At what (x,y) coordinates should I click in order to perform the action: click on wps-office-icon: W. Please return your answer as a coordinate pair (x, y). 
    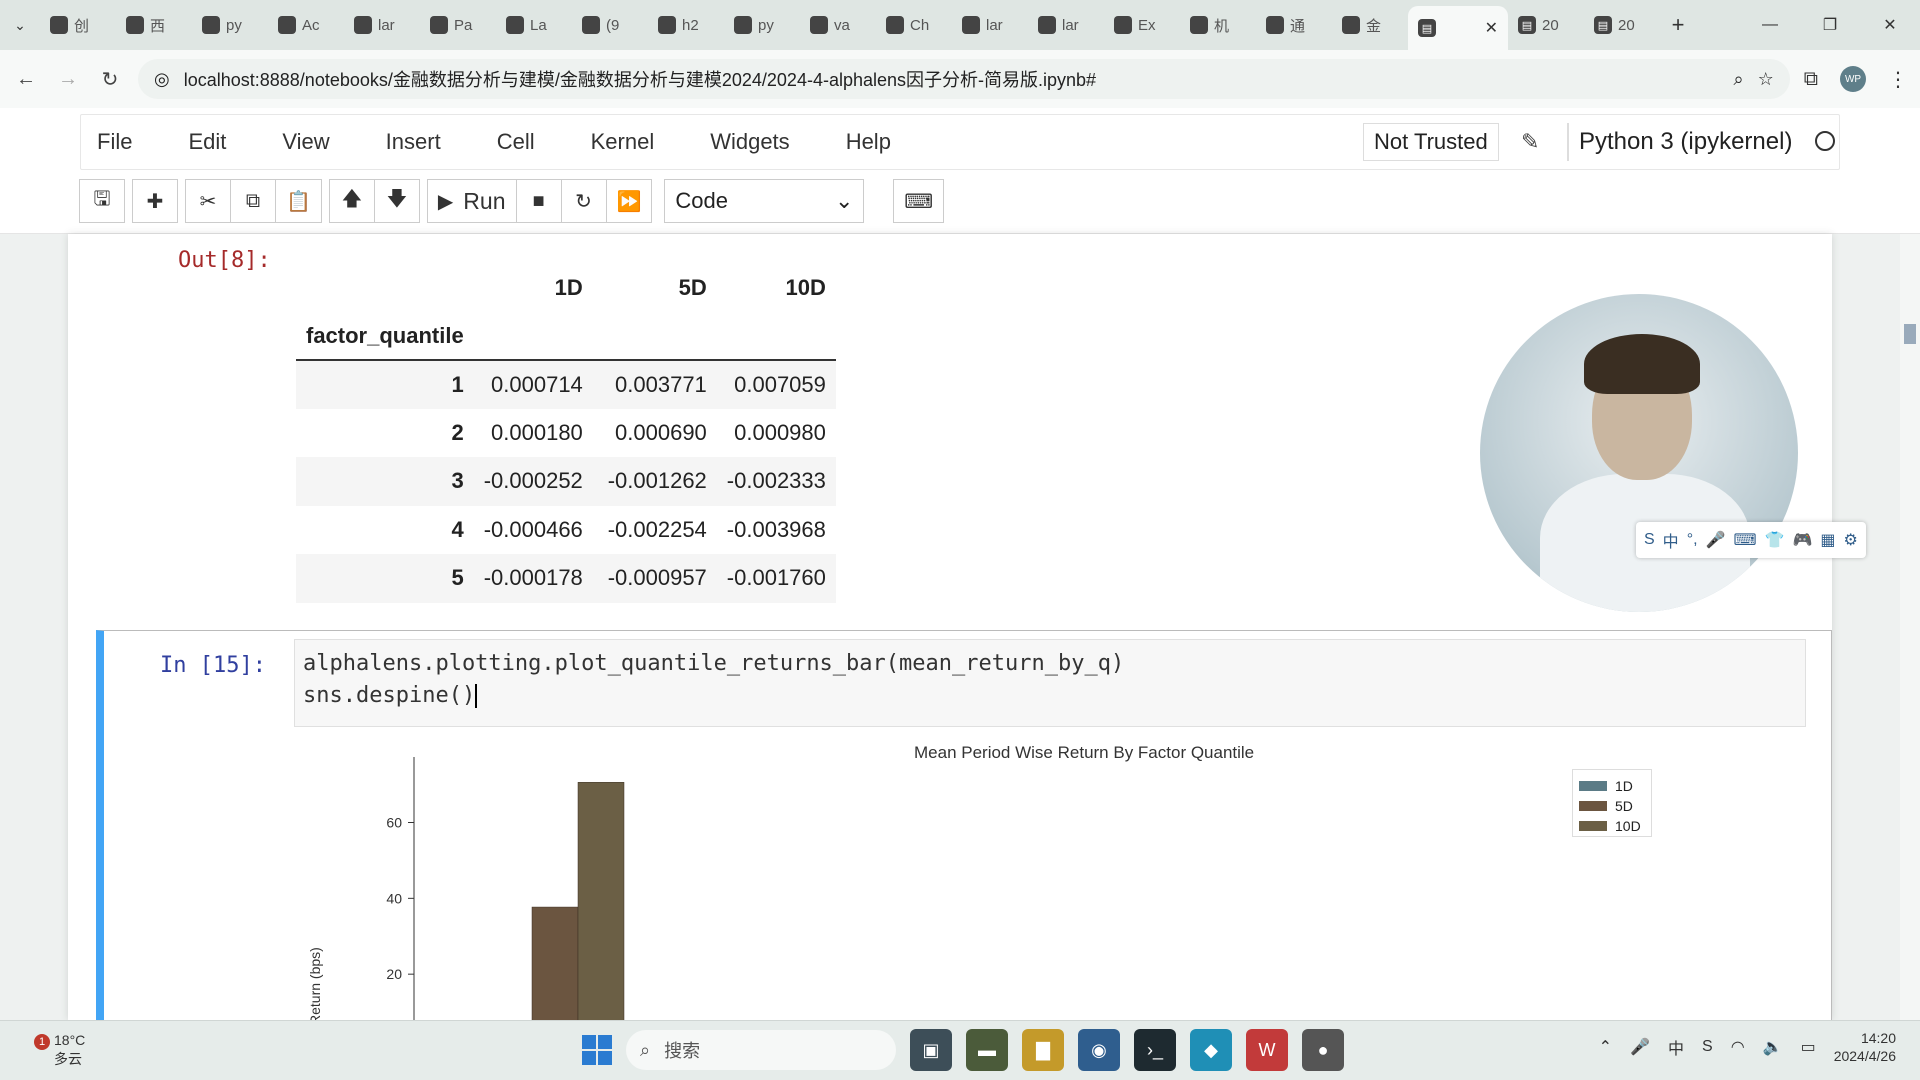
    Looking at the image, I should click on (1267, 1050).